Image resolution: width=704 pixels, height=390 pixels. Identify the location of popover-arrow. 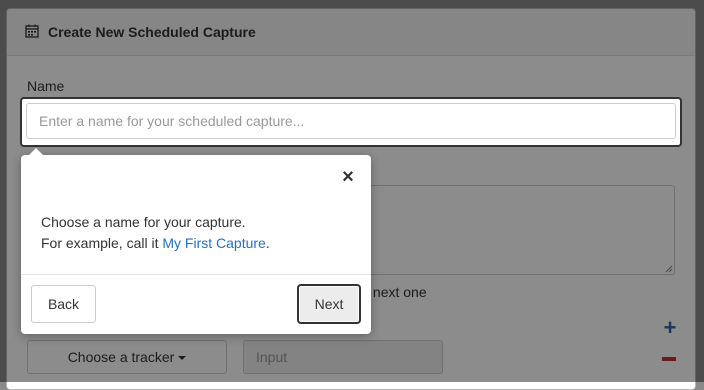
(36, 151).